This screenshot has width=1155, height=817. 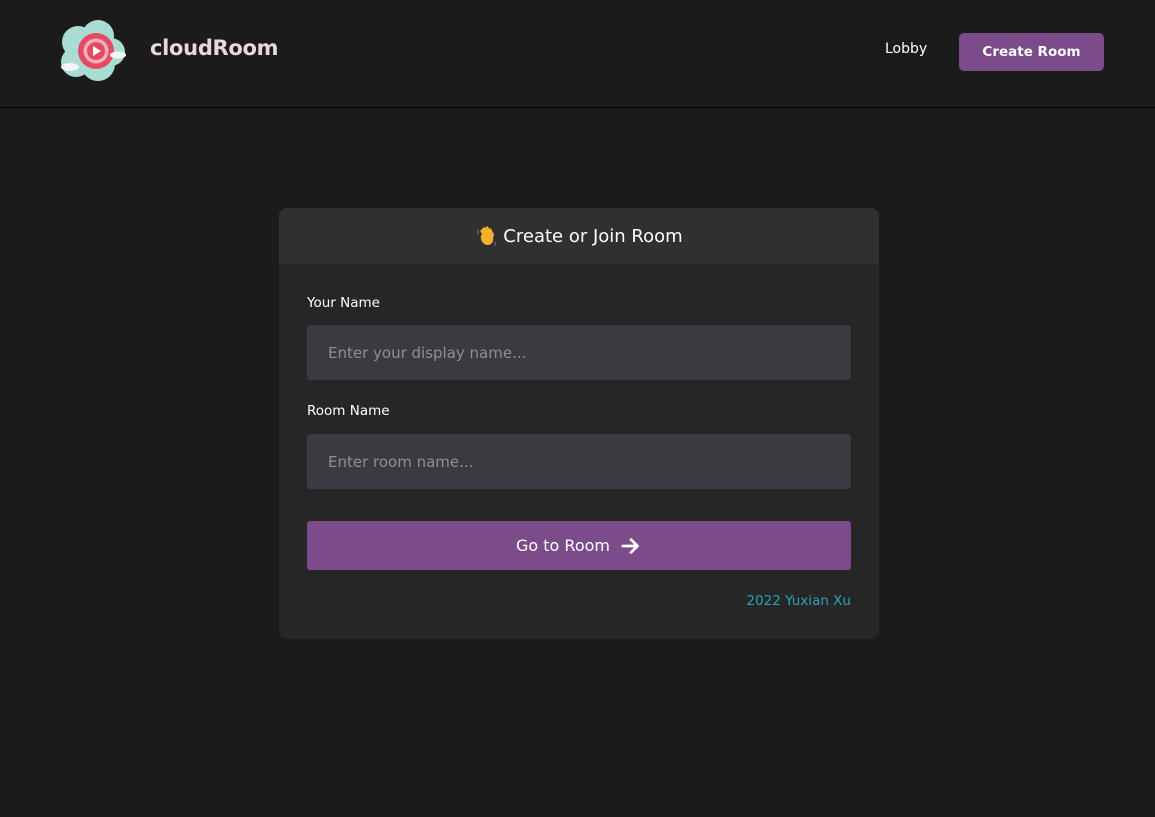 I want to click on arrow-right-icon, so click(x=630, y=545).